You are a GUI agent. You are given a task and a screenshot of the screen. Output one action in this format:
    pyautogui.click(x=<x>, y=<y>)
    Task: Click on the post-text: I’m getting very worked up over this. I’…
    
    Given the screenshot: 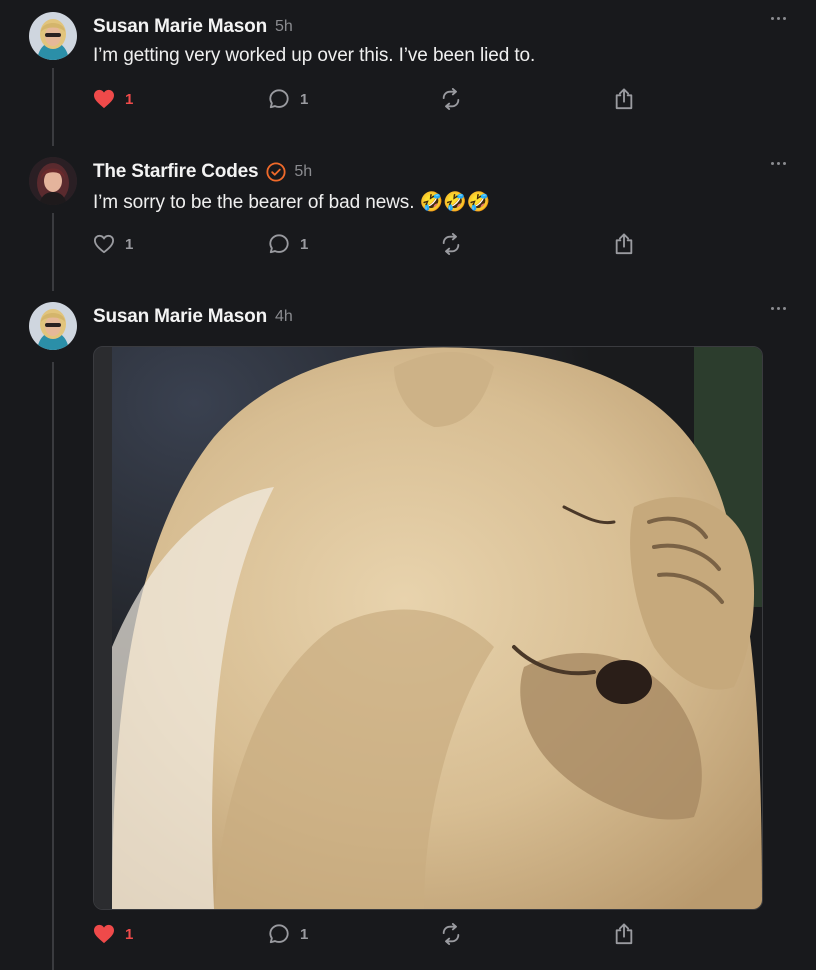 What is the action you would take?
    pyautogui.click(x=314, y=55)
    